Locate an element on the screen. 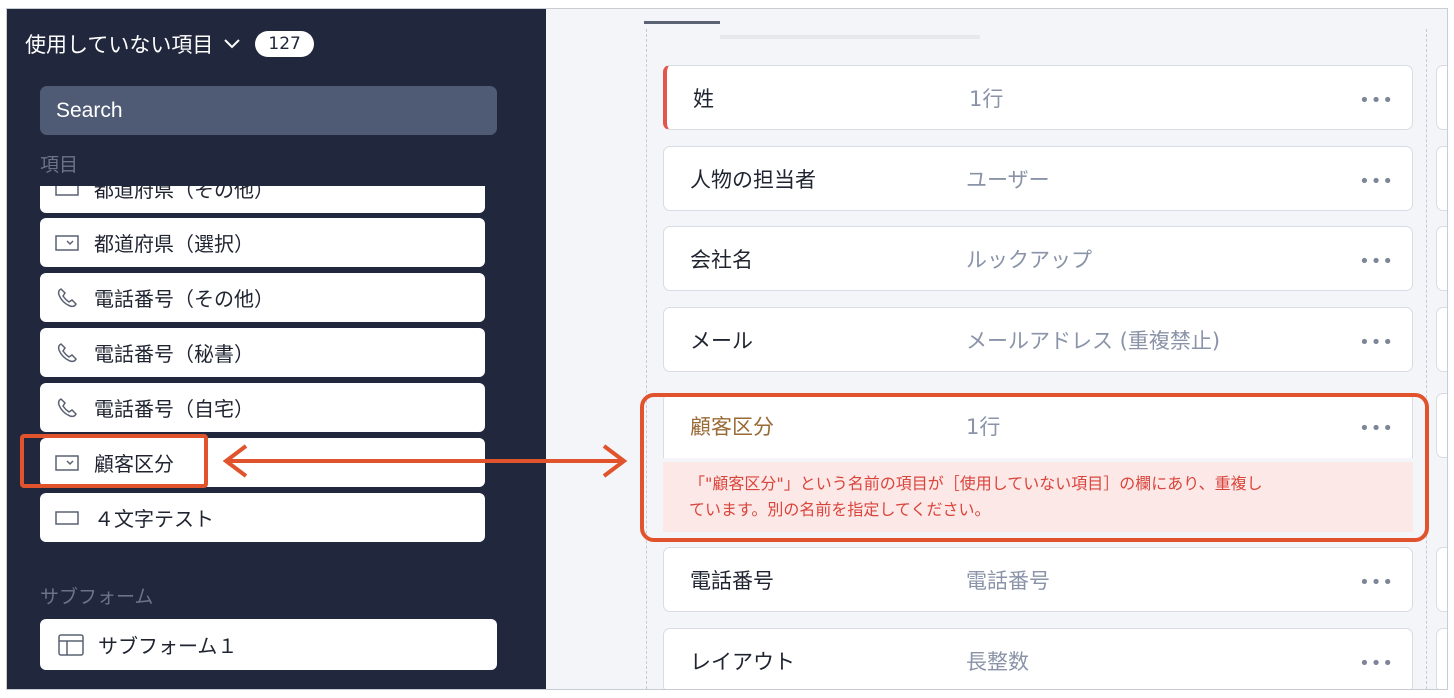 This screenshot has width=1454, height=698. list-item-prefecture-other: 都道府県（その他） is located at coordinates (262, 199).